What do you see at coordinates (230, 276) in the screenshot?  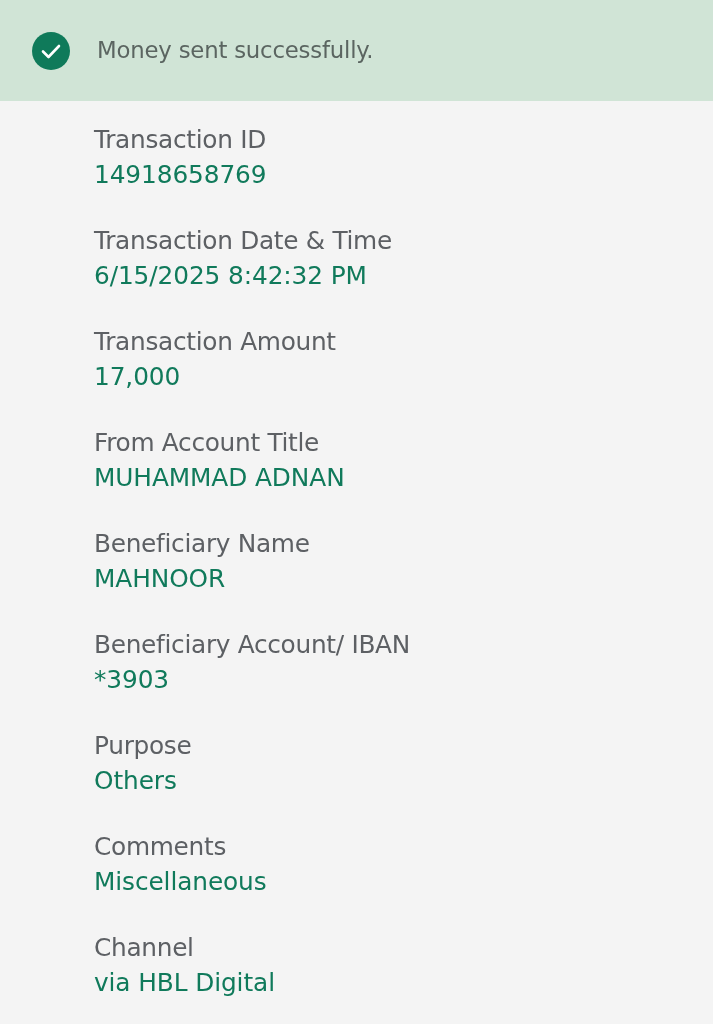 I see `detail-value: 6/15/2025 8:42:32 PM` at bounding box center [230, 276].